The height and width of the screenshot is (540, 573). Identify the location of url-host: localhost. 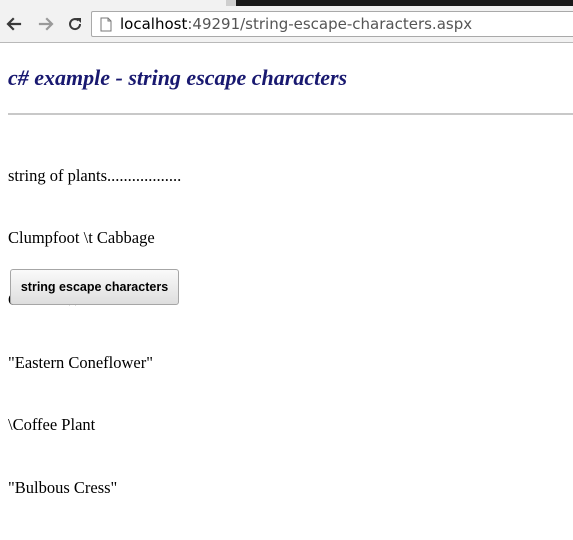
(154, 24).